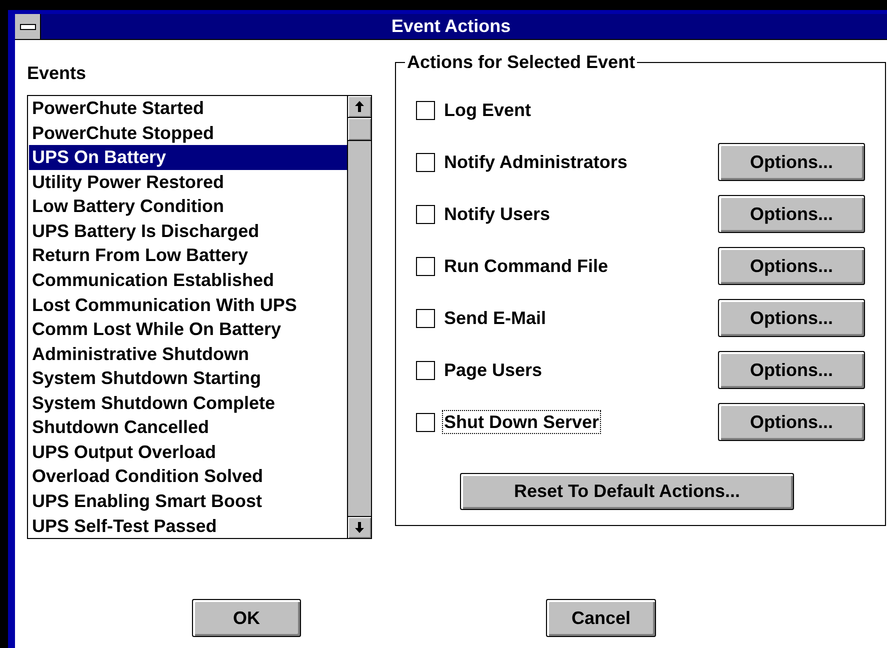 This screenshot has height=648, width=887. I want to click on menu-bar-icon, so click(28, 27).